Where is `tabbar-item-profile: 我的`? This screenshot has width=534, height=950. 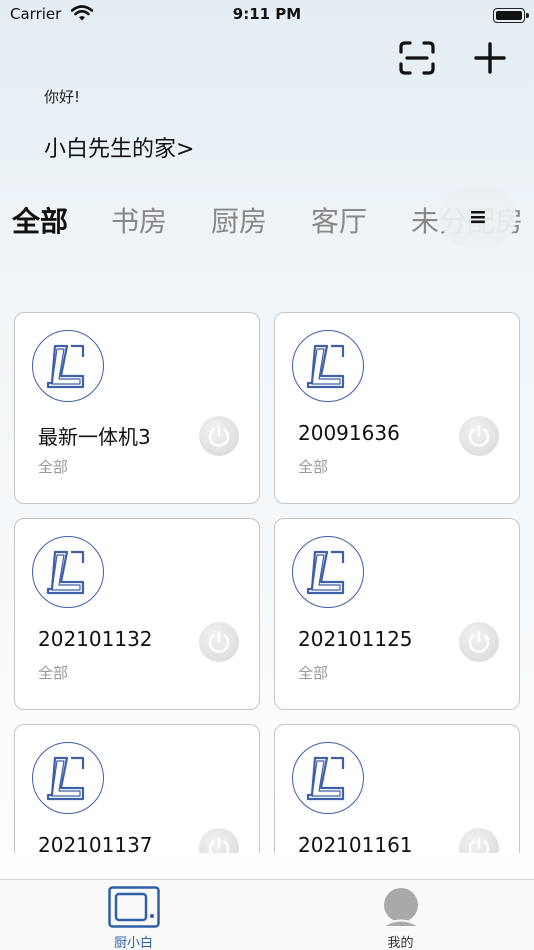
tabbar-item-profile: 我的 is located at coordinates (400, 915).